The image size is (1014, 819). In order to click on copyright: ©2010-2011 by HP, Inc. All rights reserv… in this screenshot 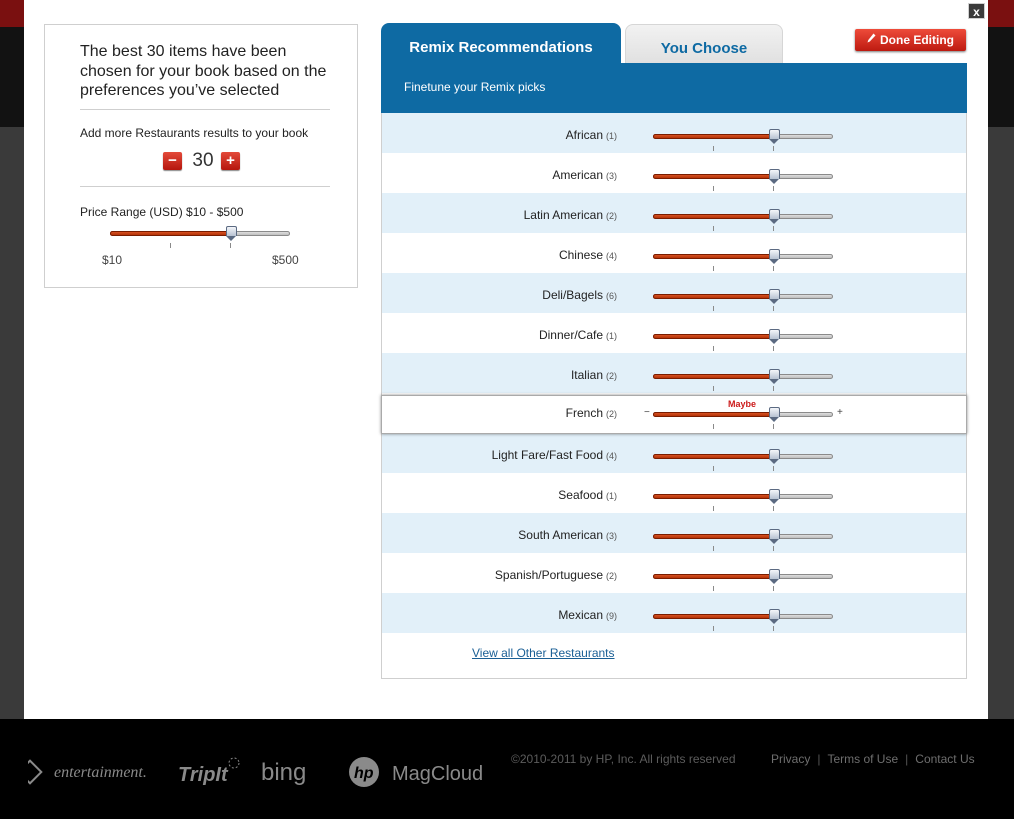, I will do `click(623, 759)`.